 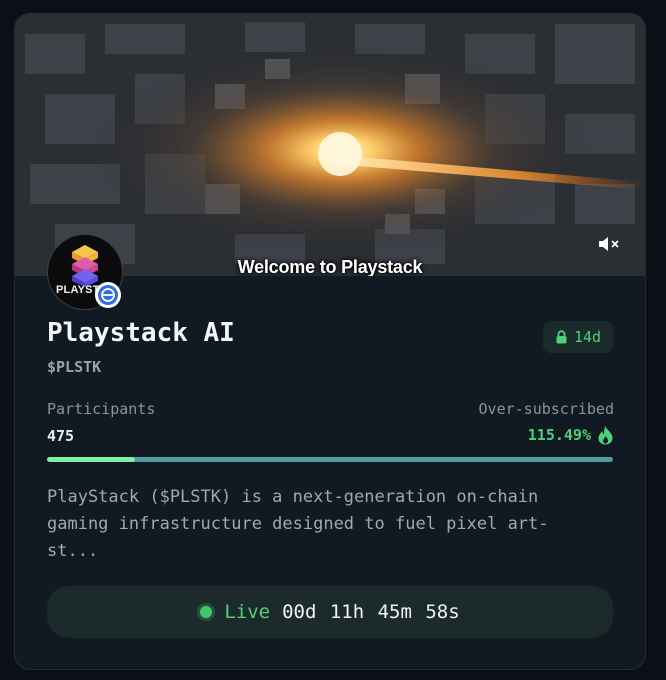 What do you see at coordinates (141, 333) in the screenshot?
I see `project-title: Playstack AI` at bounding box center [141, 333].